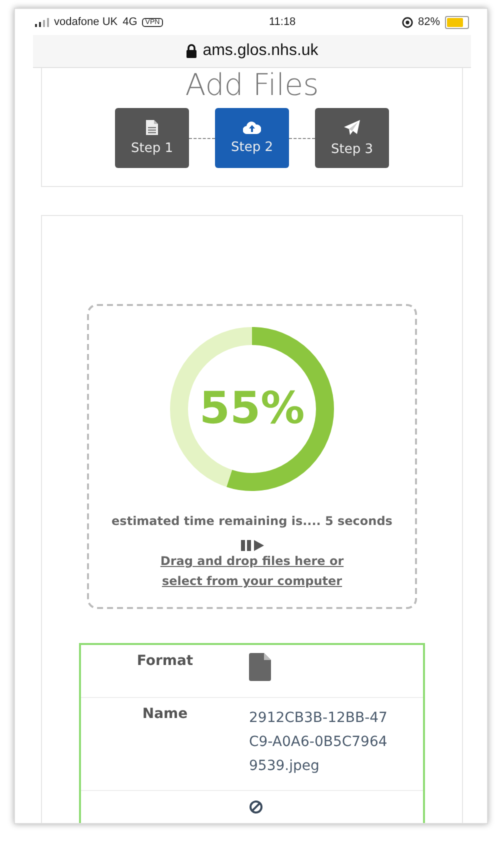  Describe the element at coordinates (252, 51) in the screenshot. I see `address-bar: ams.glos.nhs.uk` at that location.